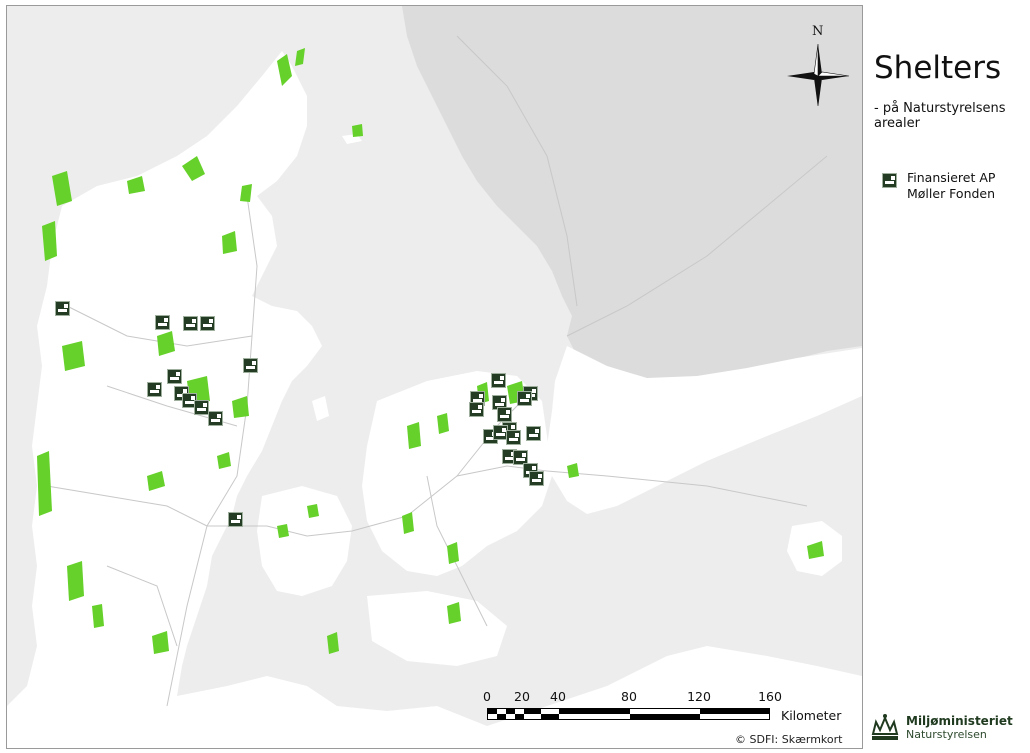 This screenshot has height=753, width=1030. Describe the element at coordinates (304, 541) in the screenshot. I see `funen-land` at that location.